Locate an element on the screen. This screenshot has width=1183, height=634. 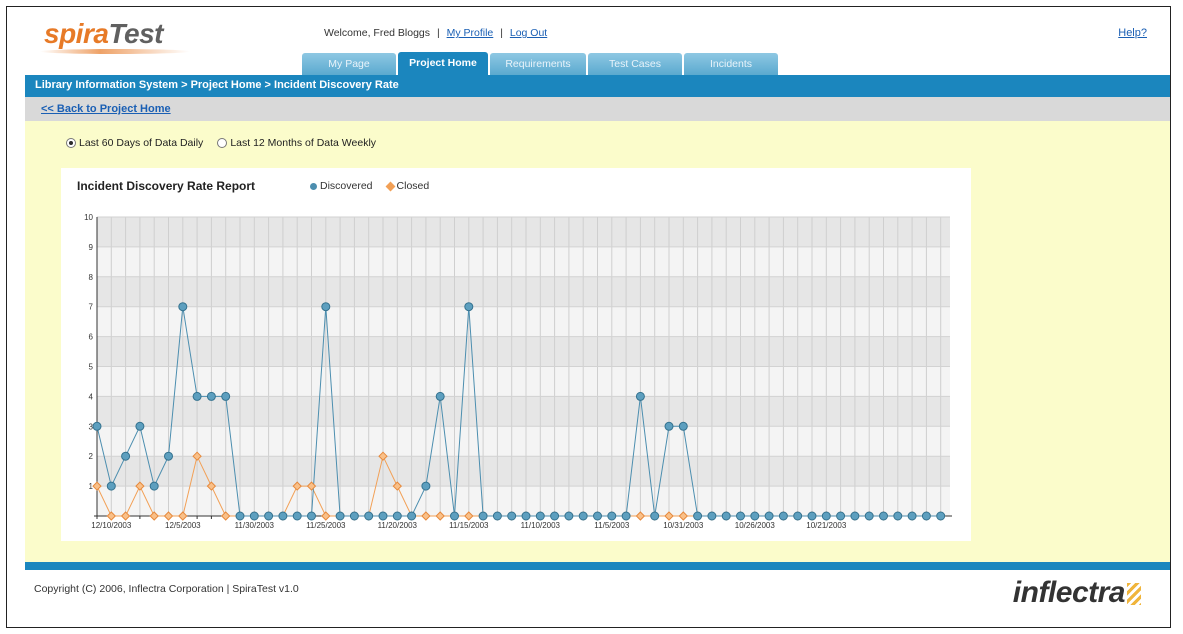
x-tick-label: 10/21/2003 is located at coordinates (826, 525).